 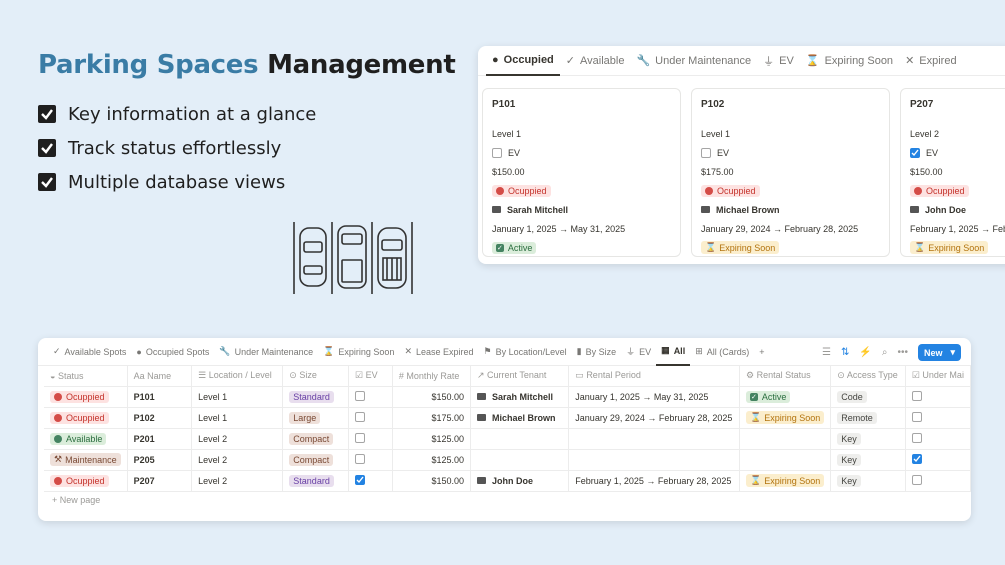 I want to click on cell-status: Available, so click(x=86, y=439).